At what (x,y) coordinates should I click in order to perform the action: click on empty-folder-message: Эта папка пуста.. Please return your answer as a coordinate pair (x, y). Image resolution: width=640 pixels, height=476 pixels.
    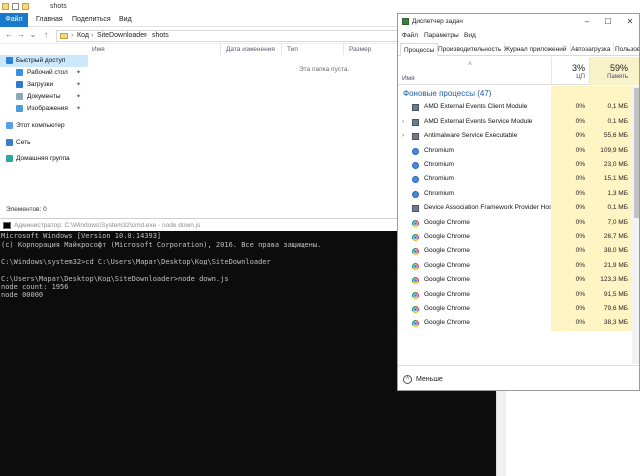
    Looking at the image, I should click on (324, 69).